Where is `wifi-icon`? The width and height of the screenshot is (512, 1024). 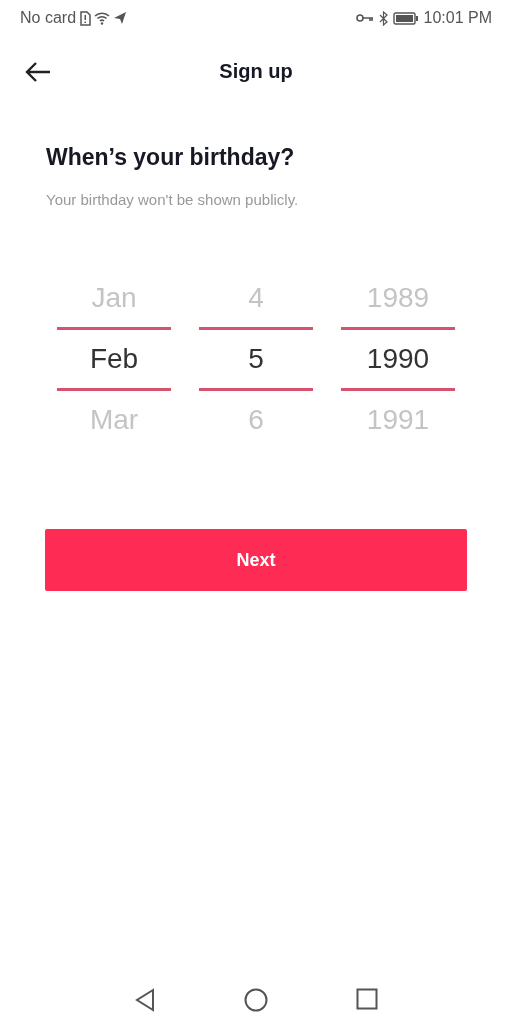 wifi-icon is located at coordinates (102, 18).